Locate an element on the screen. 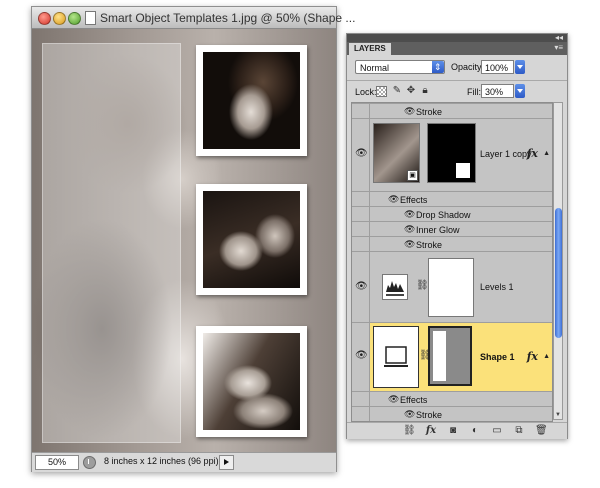  info-icon is located at coordinates (89, 462).